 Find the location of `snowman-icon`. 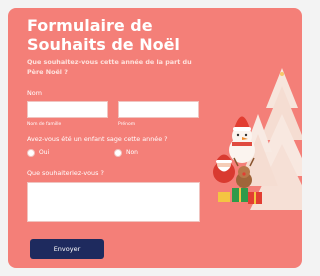

snowman-icon is located at coordinates (242, 139).